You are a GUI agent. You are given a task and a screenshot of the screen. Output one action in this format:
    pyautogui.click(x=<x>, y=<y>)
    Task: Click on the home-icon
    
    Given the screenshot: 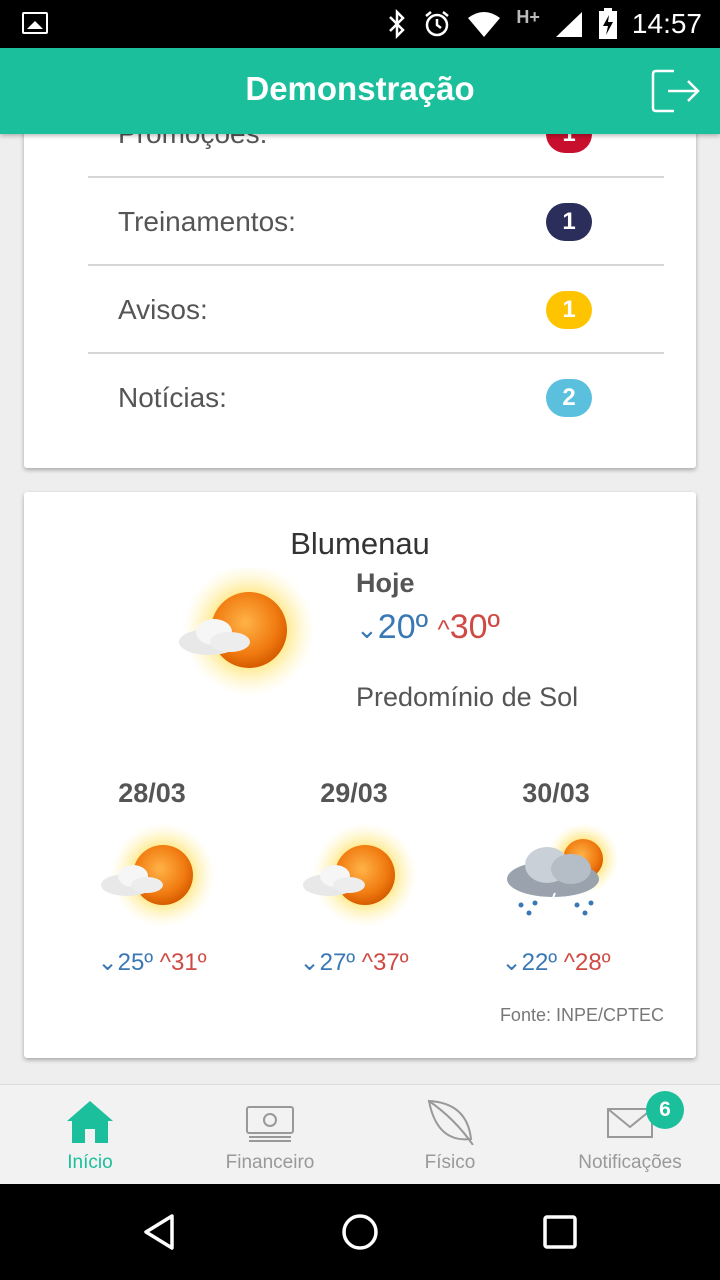 What is the action you would take?
    pyautogui.click(x=90, y=1122)
    